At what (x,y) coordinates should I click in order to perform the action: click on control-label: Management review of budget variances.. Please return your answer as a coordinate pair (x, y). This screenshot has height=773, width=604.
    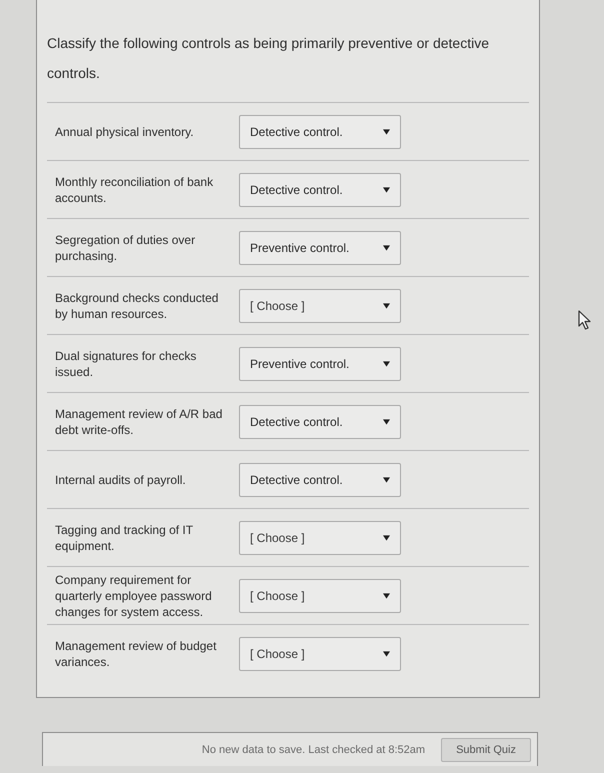
    Looking at the image, I should click on (136, 654).